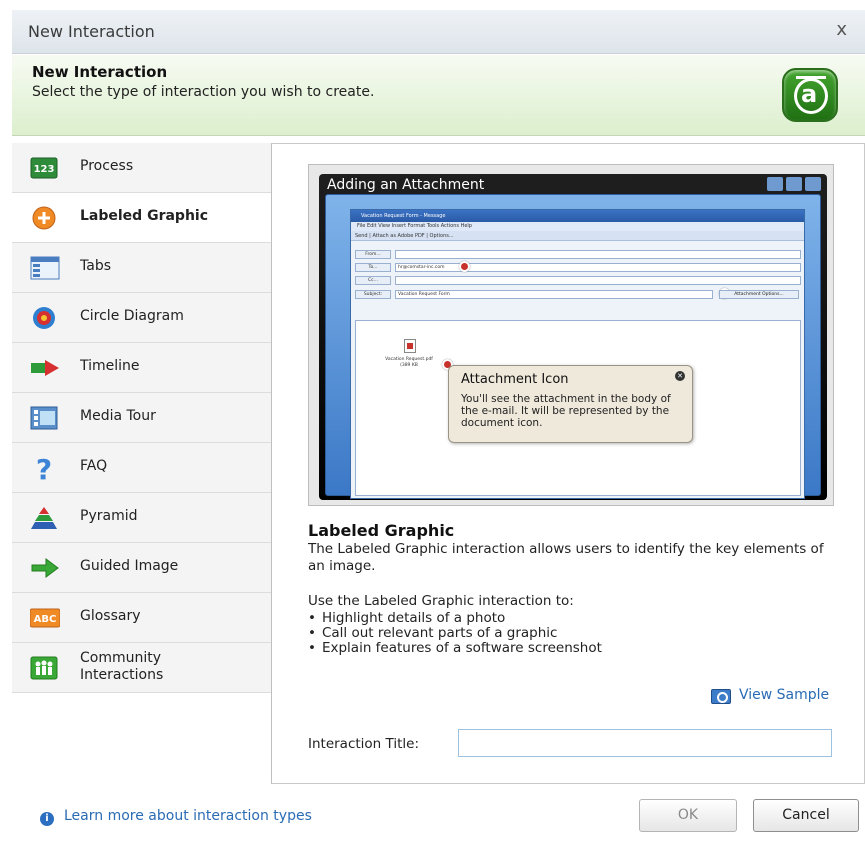 The height and width of the screenshot is (841, 865). I want to click on mail-to-field: To... hr@comstar-inc.com, so click(578, 266).